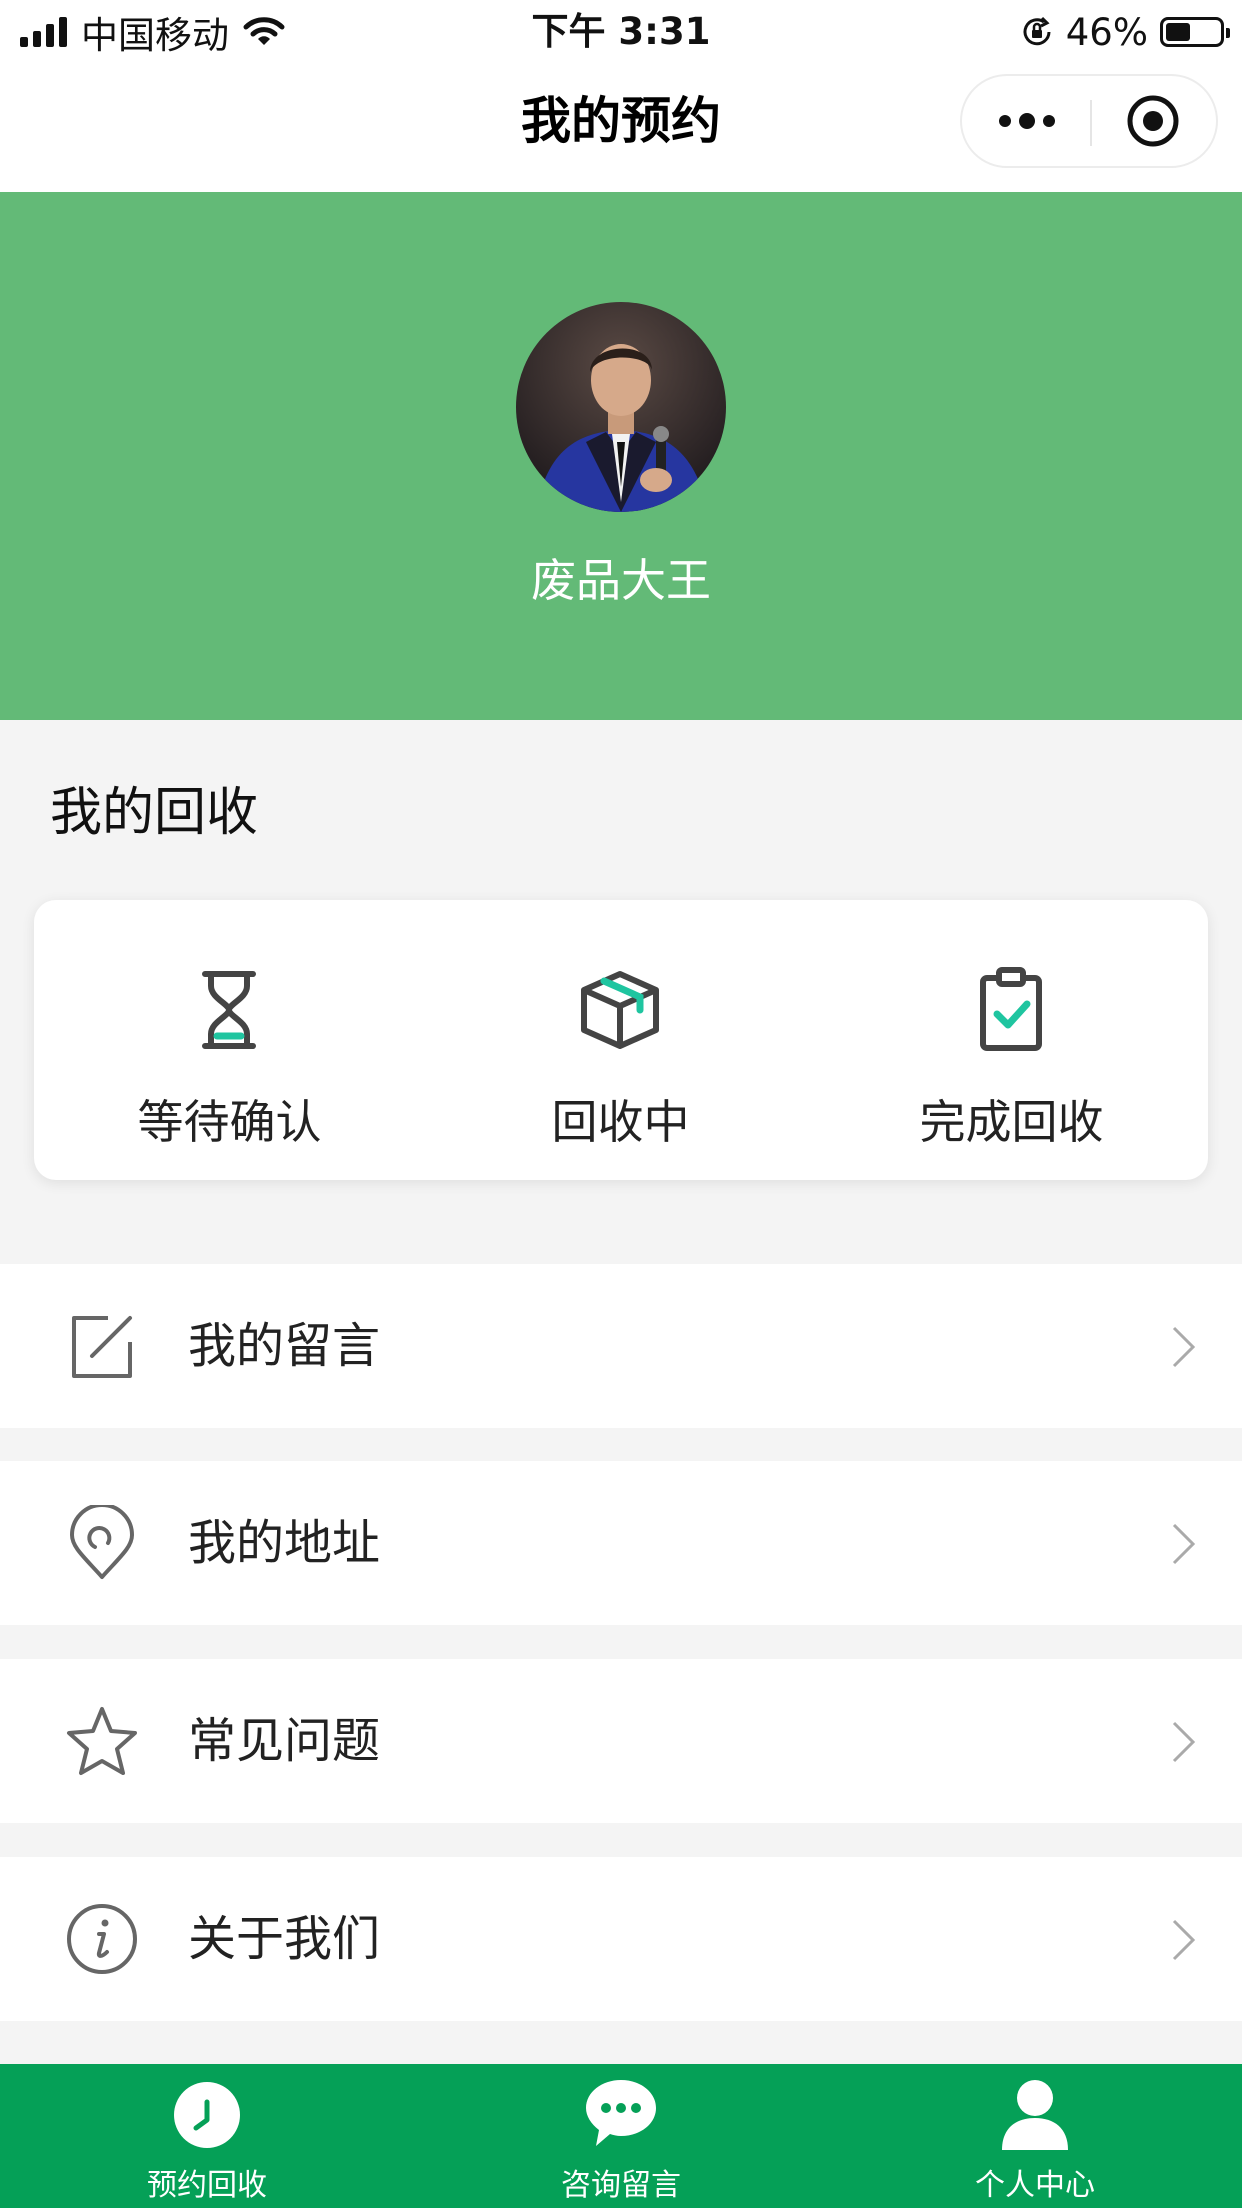 Image resolution: width=1242 pixels, height=2208 pixels. I want to click on tab-bar: 预约回收 咨询留言 个人中心, so click(621, 2136).